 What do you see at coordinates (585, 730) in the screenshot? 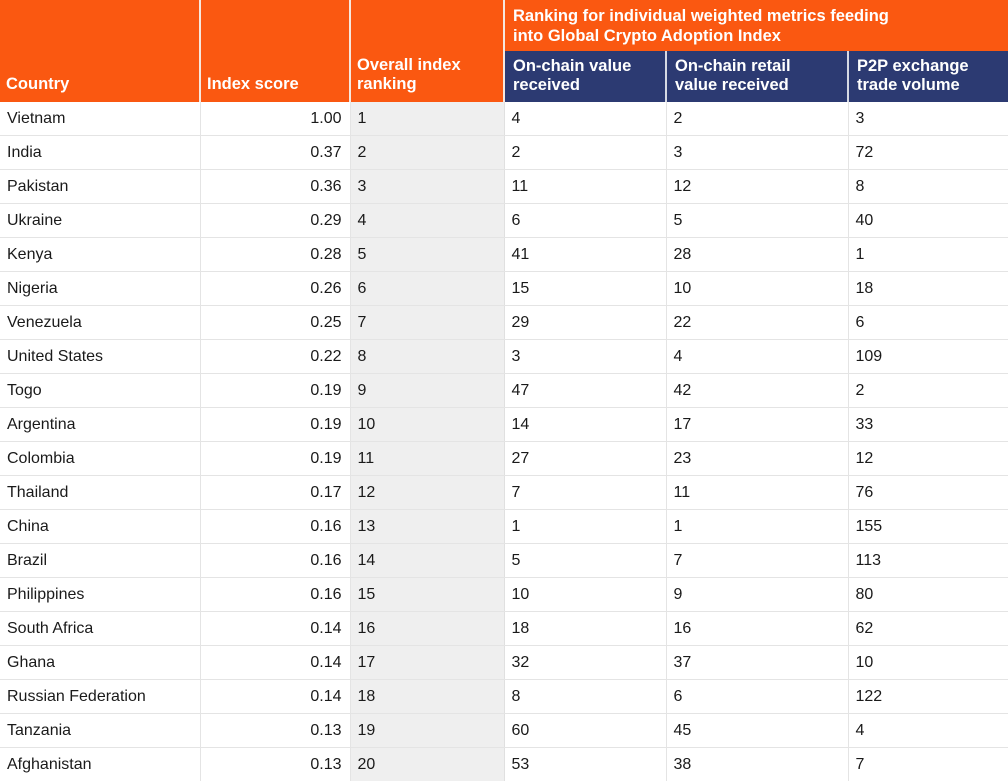
I see `cell-onchain-value: 60` at bounding box center [585, 730].